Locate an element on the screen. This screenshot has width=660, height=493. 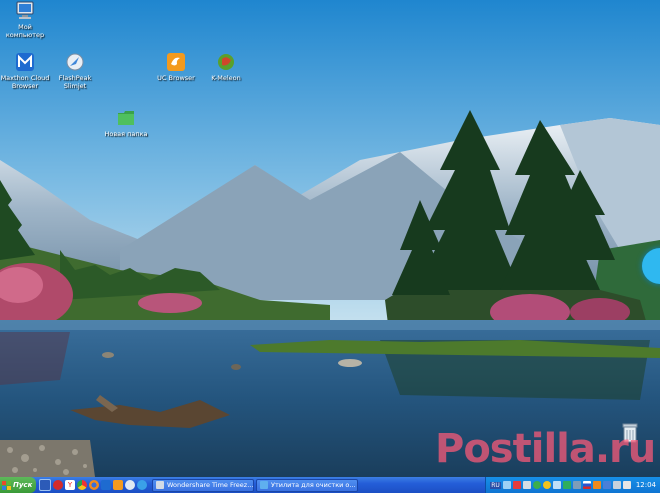
desktop-icon-k-meleon: K-Meleon is located at coordinates (226, 67).